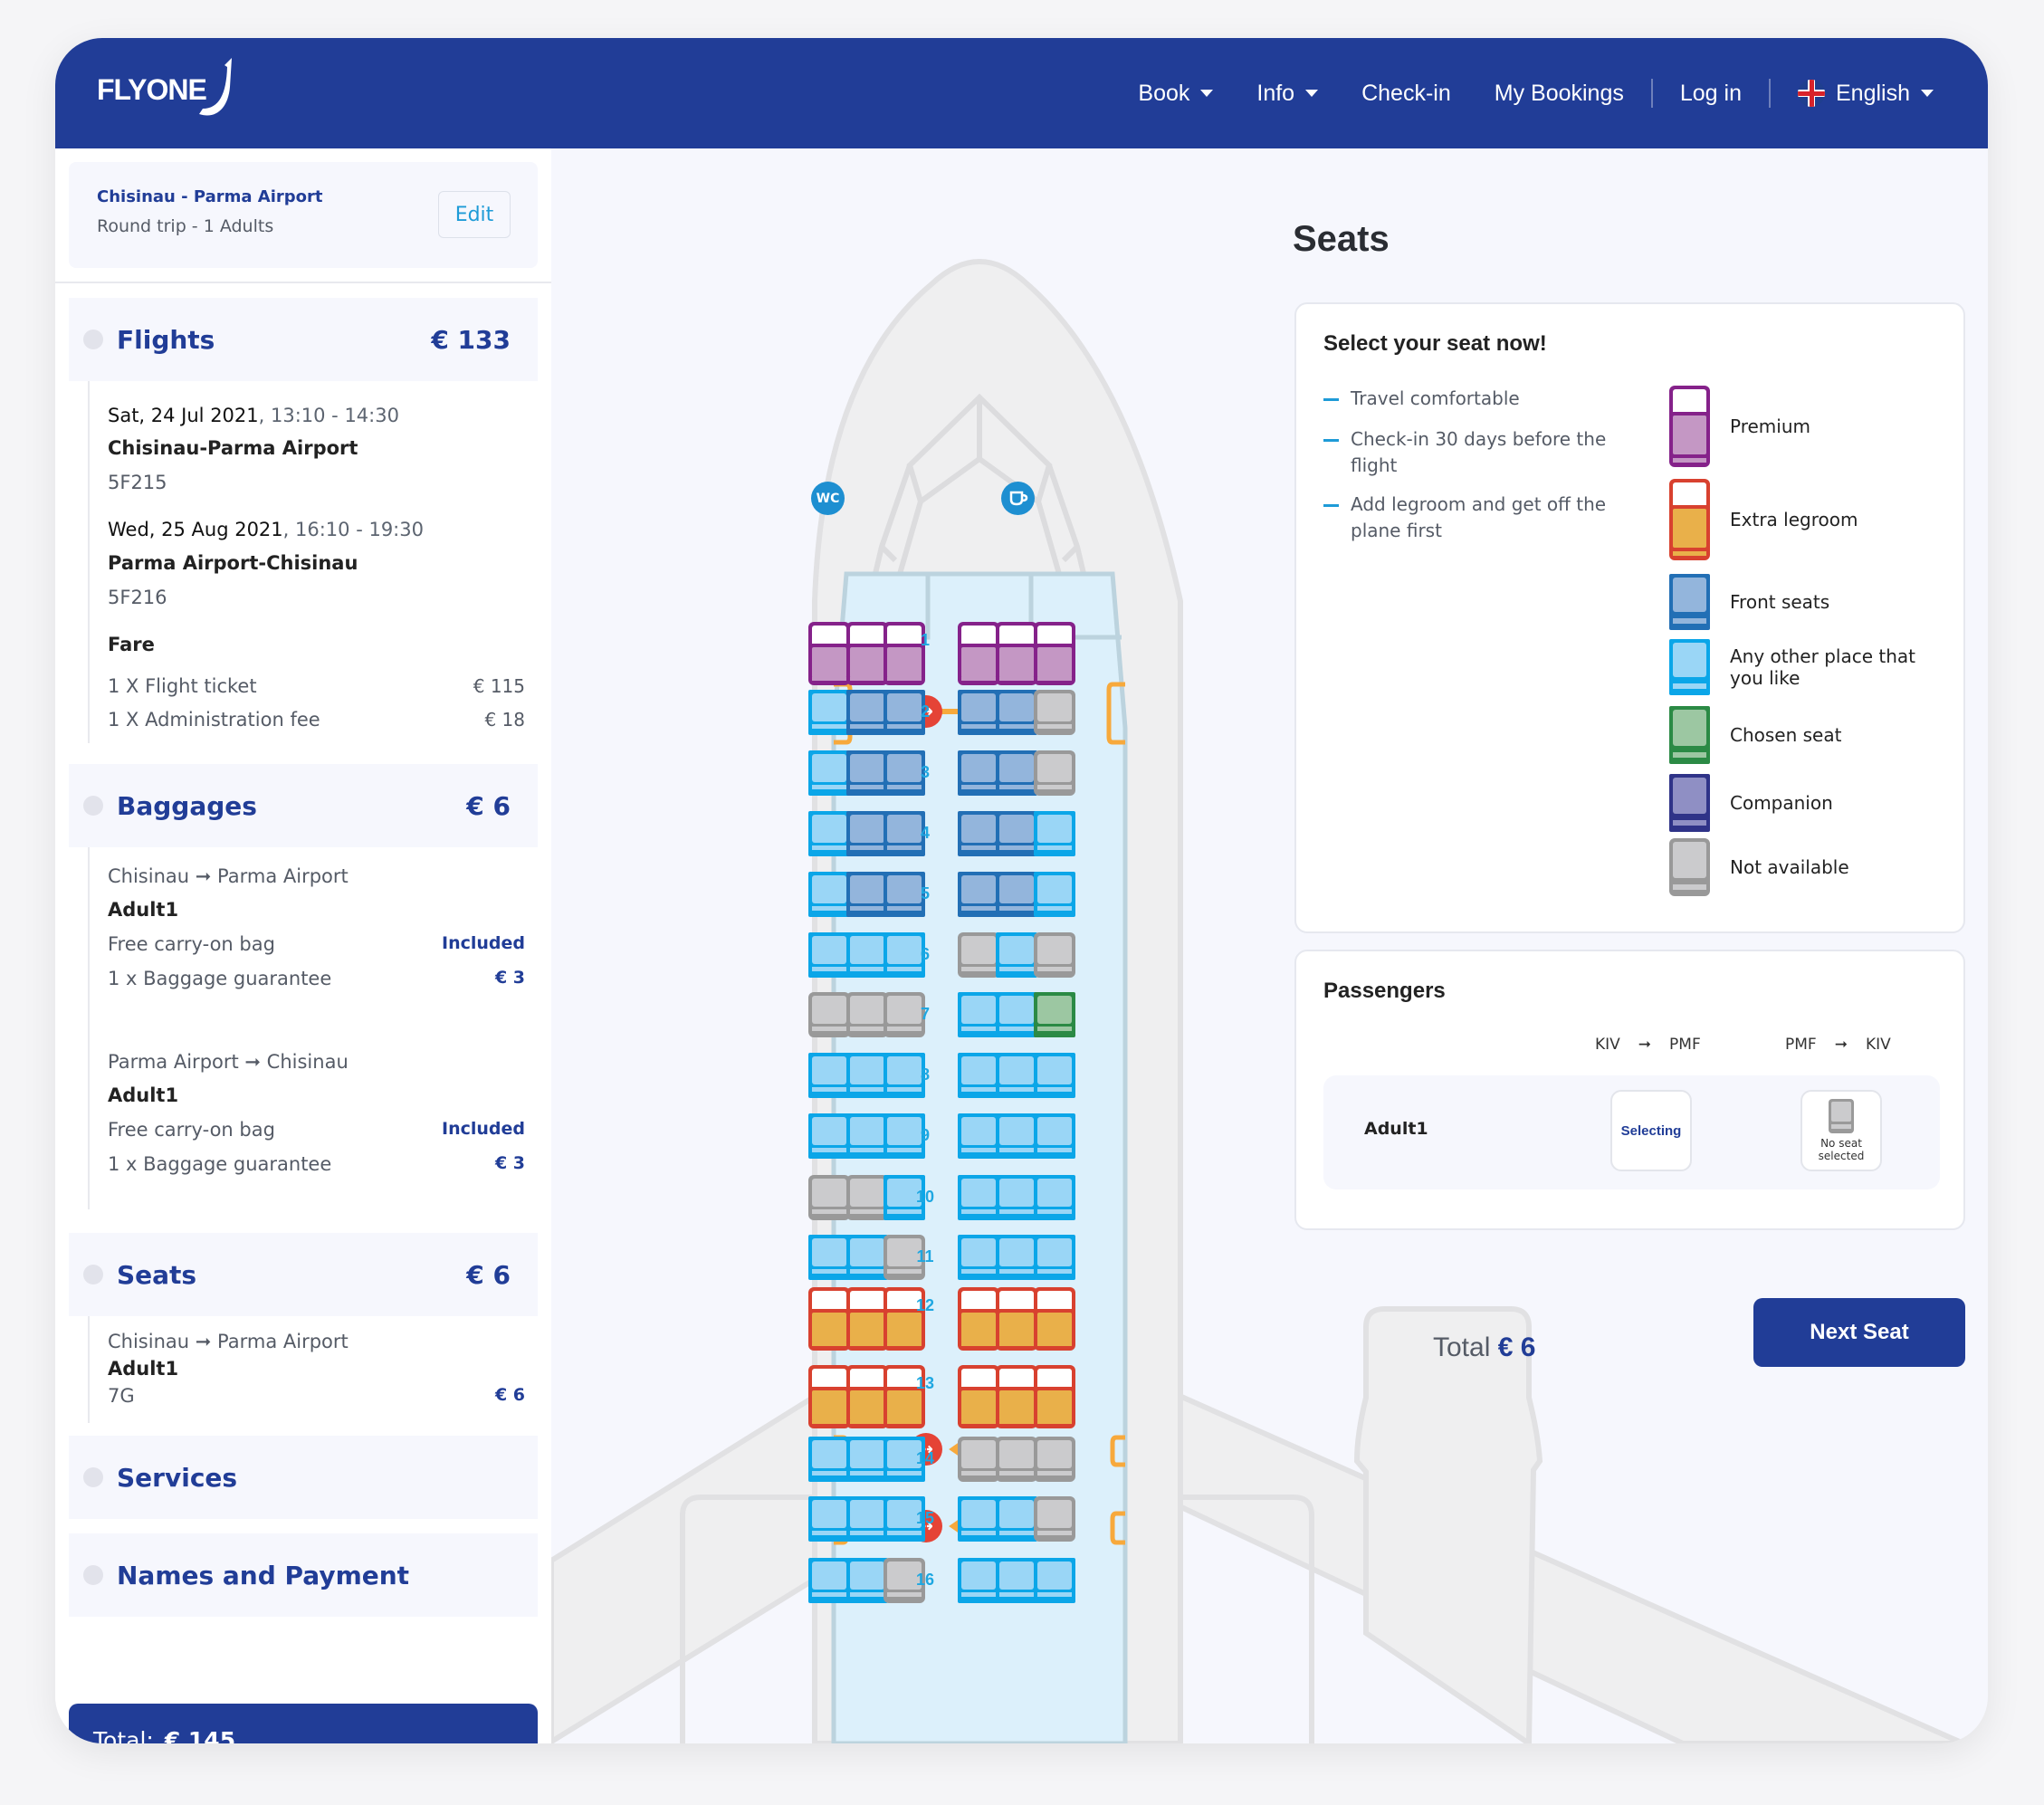 This screenshot has height=1805, width=2044. What do you see at coordinates (1016, 955) in the screenshot?
I see `seat-6E-standard` at bounding box center [1016, 955].